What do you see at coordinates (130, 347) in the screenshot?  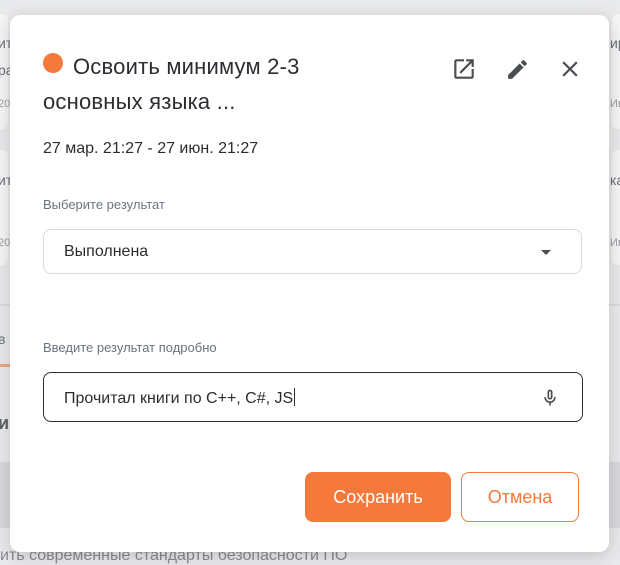 I see `detail-label: Введите результат подробно` at bounding box center [130, 347].